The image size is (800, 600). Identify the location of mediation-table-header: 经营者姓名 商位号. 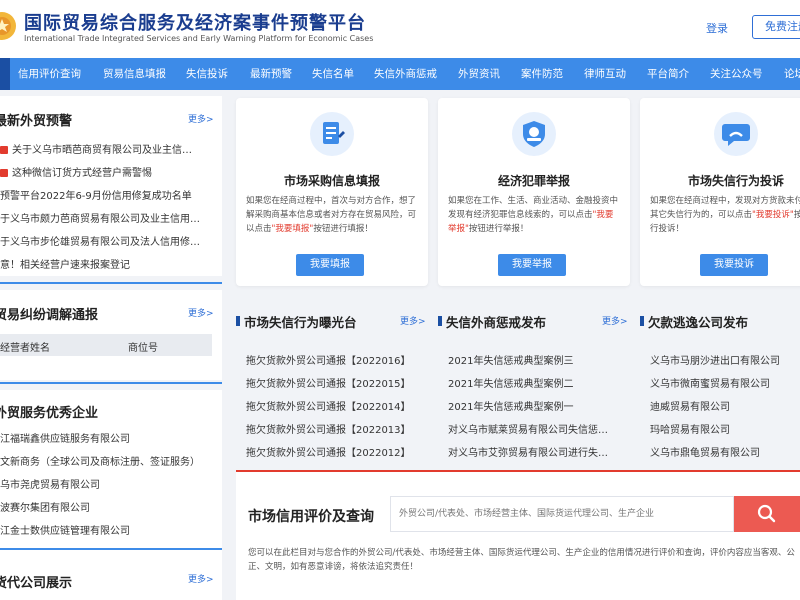
(106, 345).